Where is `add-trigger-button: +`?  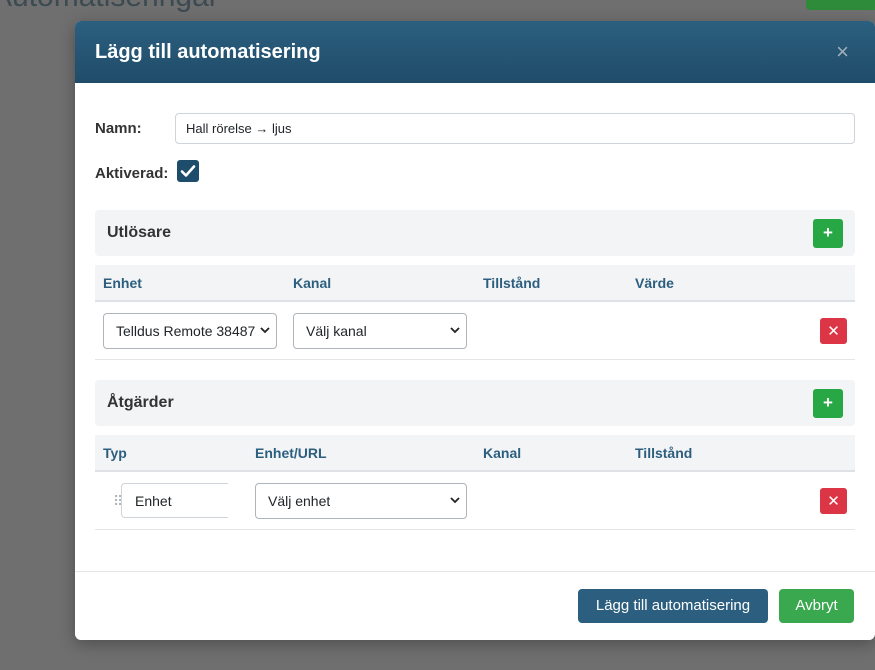
add-trigger-button: + is located at coordinates (828, 233).